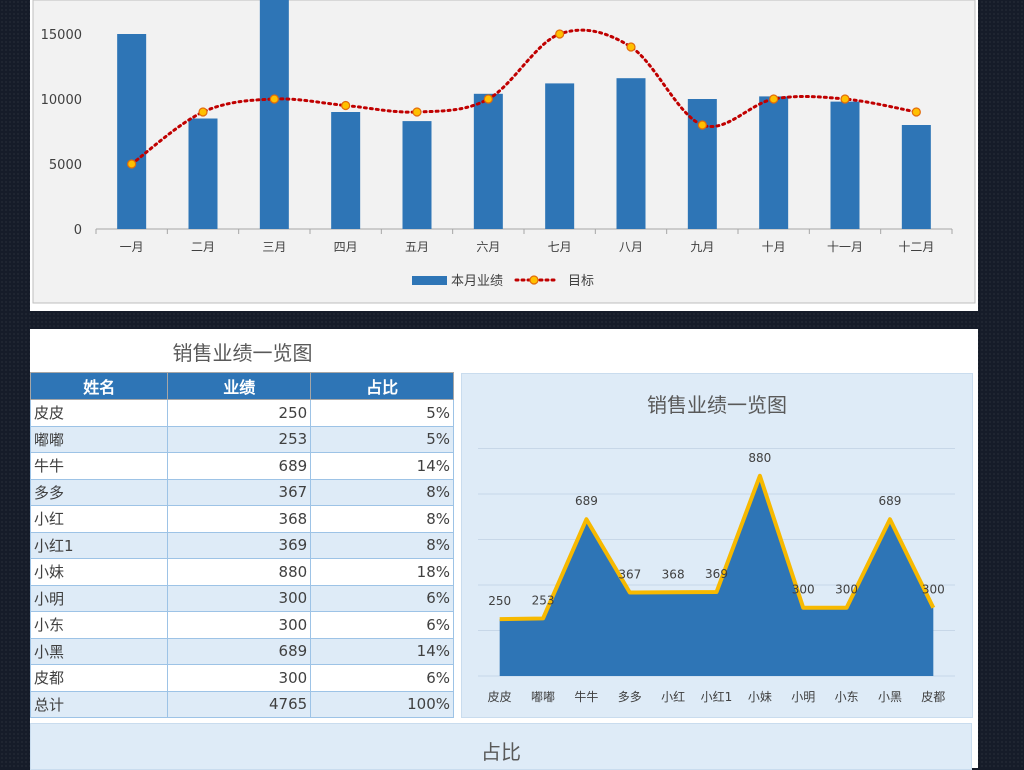 The image size is (1024, 770). I want to click on x-tick-label: 一月, so click(132, 247).